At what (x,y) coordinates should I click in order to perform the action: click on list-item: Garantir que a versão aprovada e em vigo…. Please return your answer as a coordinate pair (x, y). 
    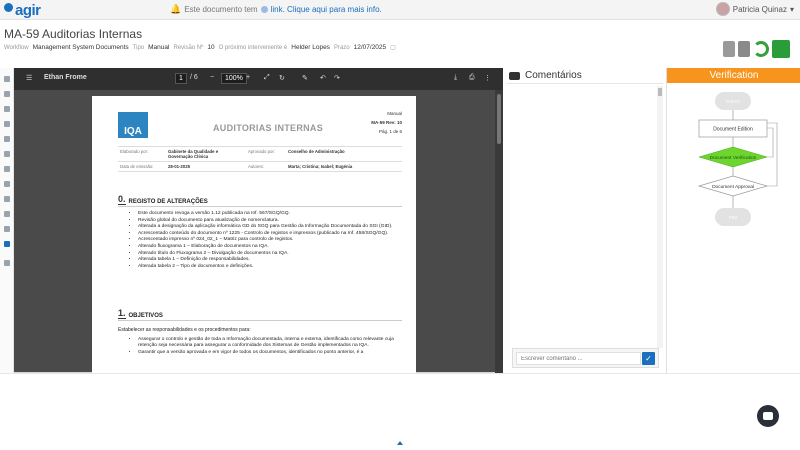
    Looking at the image, I should click on (270, 353).